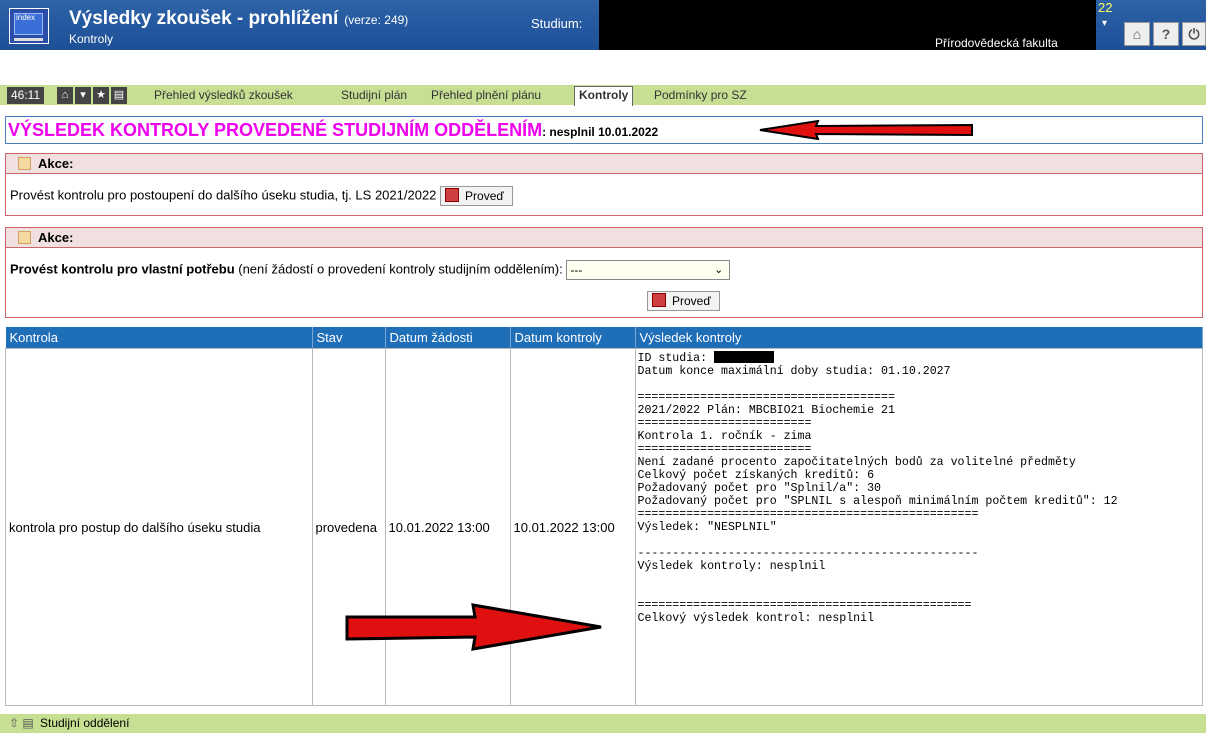 This screenshot has width=1206, height=733. What do you see at coordinates (603, 723) in the screenshot?
I see `footer-bar: ⇧ ▤ Studijní oddělení` at bounding box center [603, 723].